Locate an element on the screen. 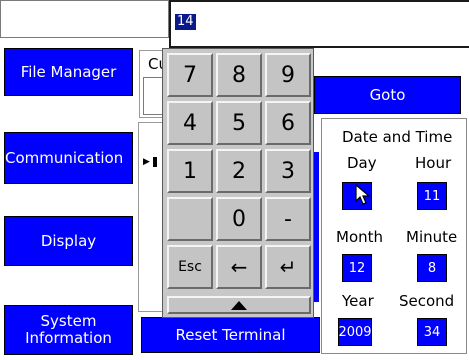  minute-value: 8 is located at coordinates (432, 268).